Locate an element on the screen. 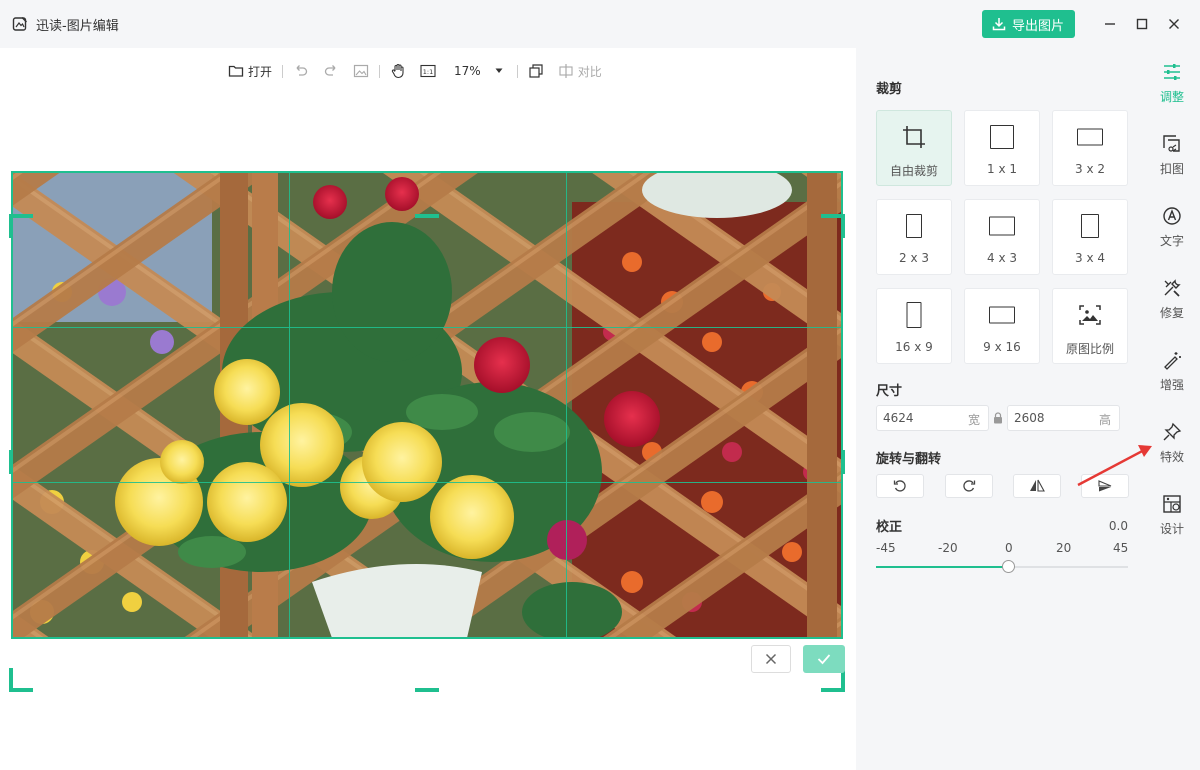 The image size is (1200, 770). edit-toolbar: 打开 1:1 17% 对比 is located at coordinates (415, 71).